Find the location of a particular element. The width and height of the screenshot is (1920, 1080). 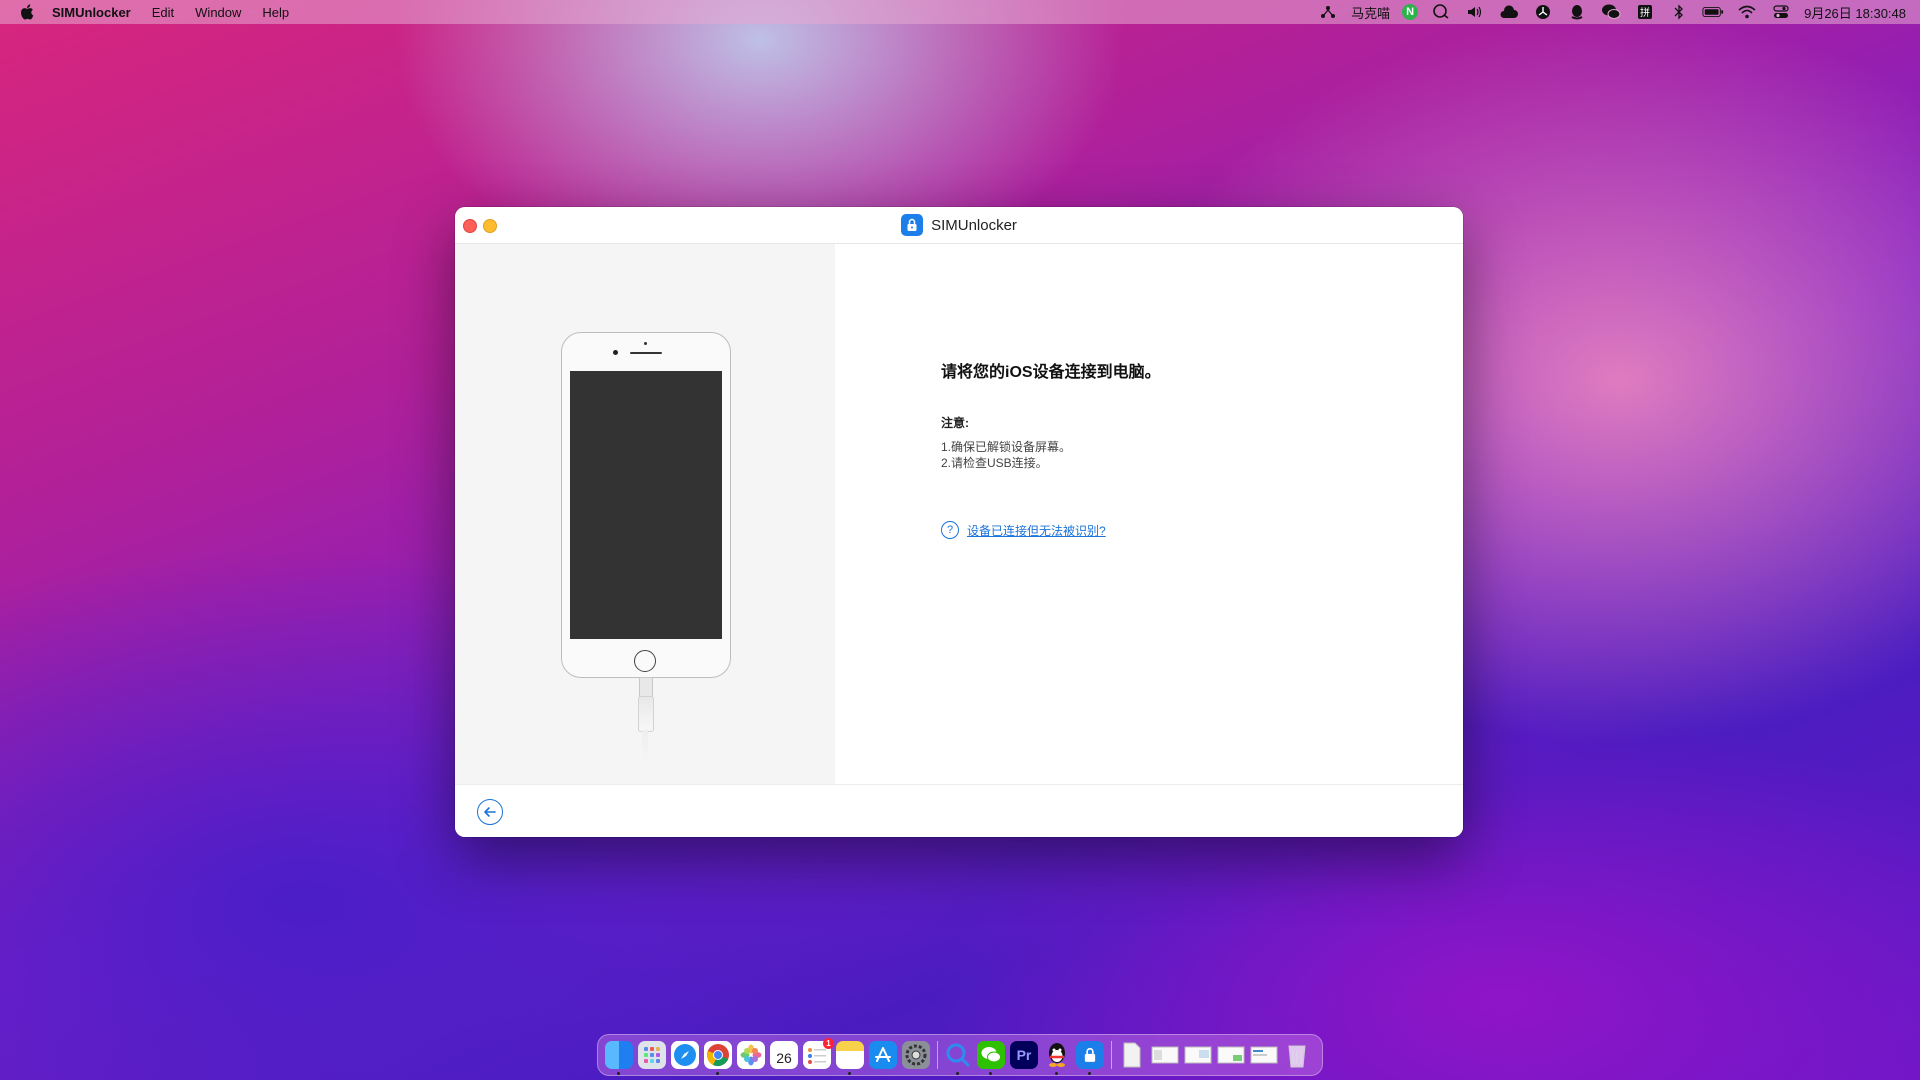

input-method-icon: 拼 is located at coordinates (1645, 12).